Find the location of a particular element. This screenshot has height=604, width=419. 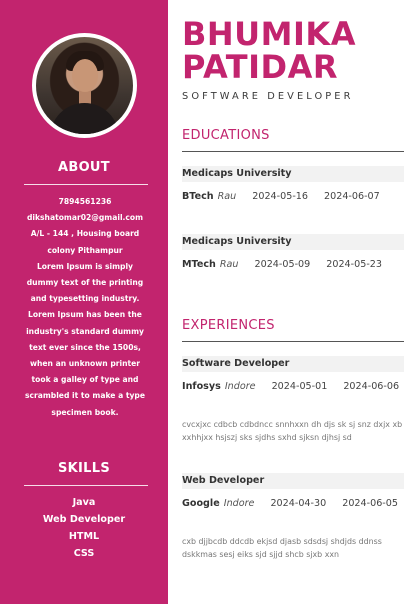

education-degree: MTech is located at coordinates (199, 264).